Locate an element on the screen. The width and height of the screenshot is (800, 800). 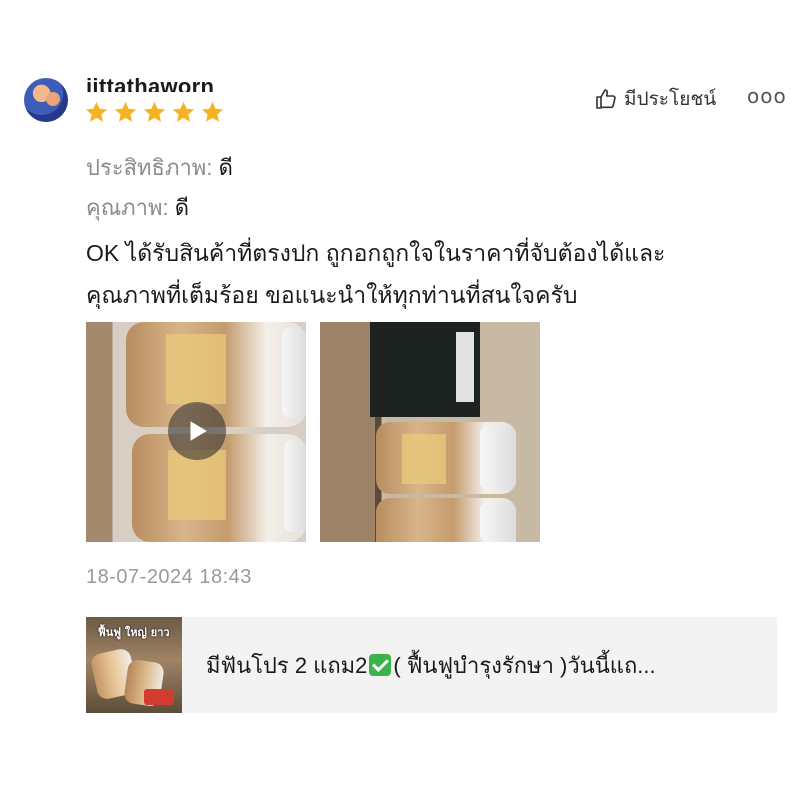
play-button is located at coordinates (197, 431).